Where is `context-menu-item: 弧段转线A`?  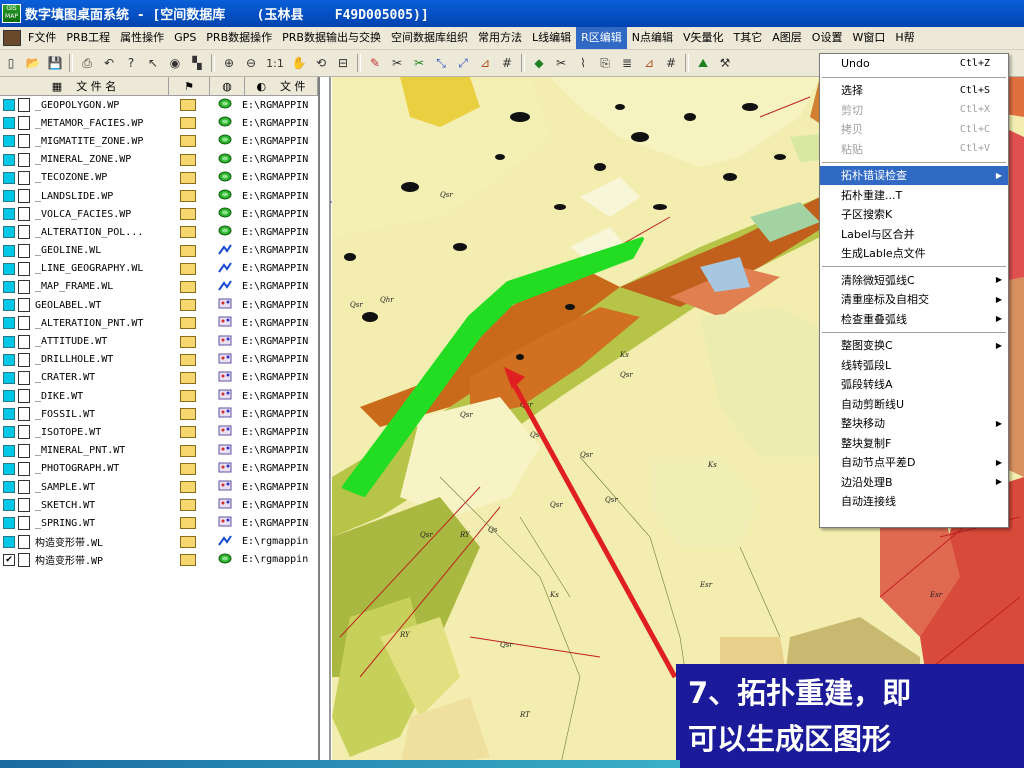
context-menu-item: 弧段转线A is located at coordinates (914, 385).